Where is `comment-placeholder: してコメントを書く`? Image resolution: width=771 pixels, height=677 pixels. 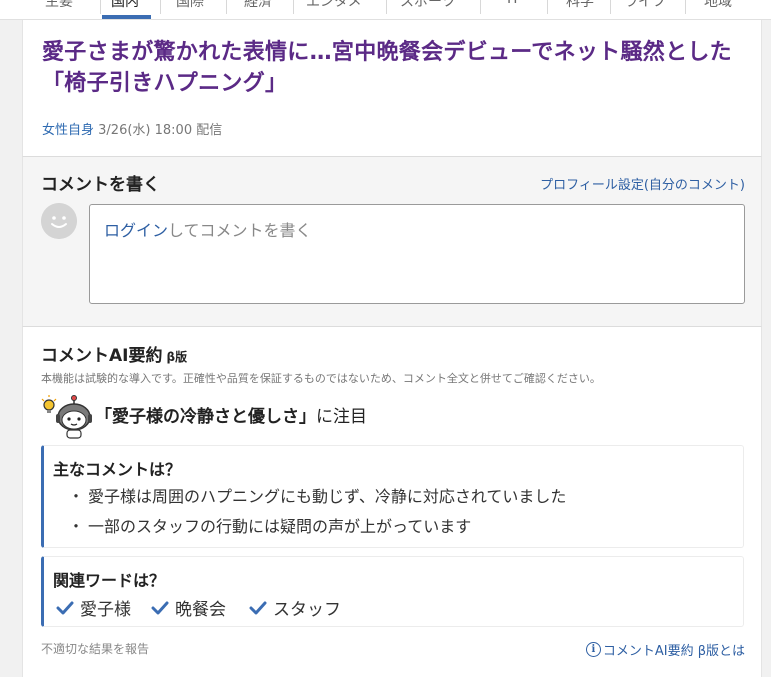 comment-placeholder: してコメントを書く is located at coordinates (240, 230).